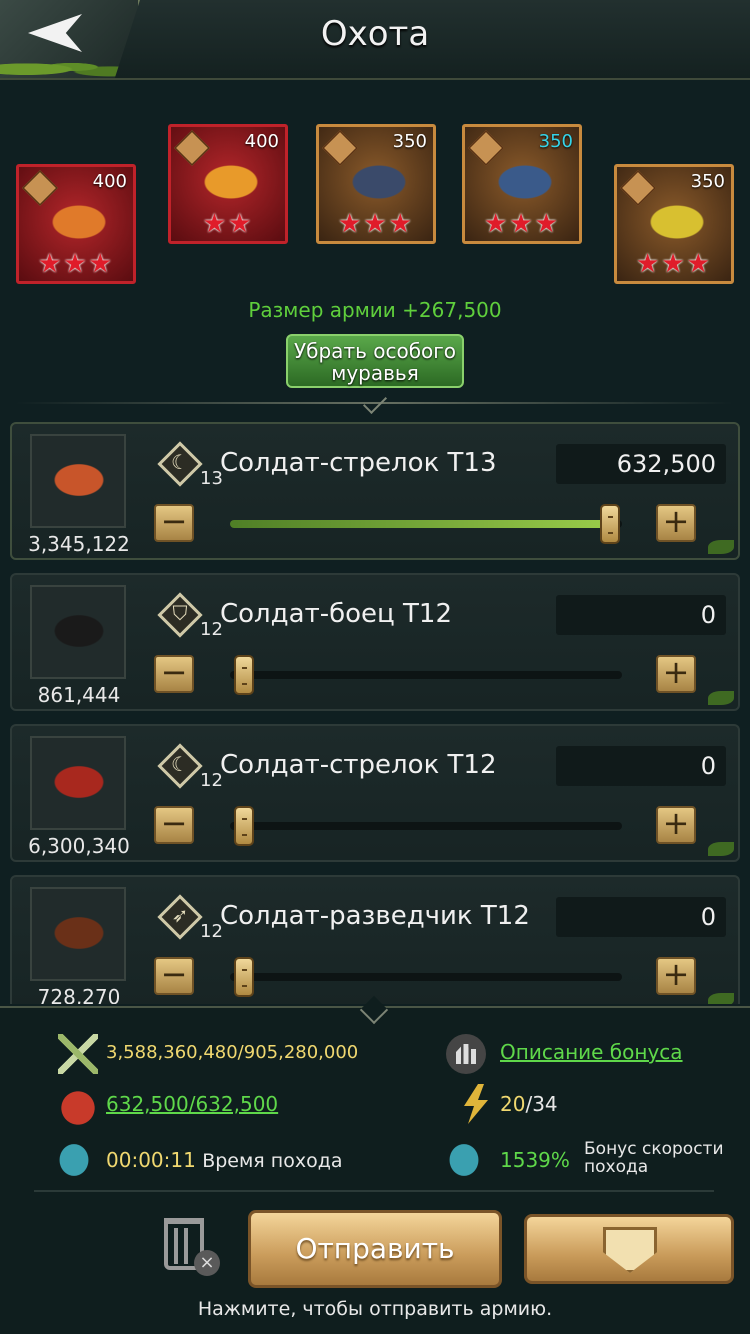 The image size is (750, 1334). Describe the element at coordinates (375, 402) in the screenshot. I see `chevron-up-icon` at that location.